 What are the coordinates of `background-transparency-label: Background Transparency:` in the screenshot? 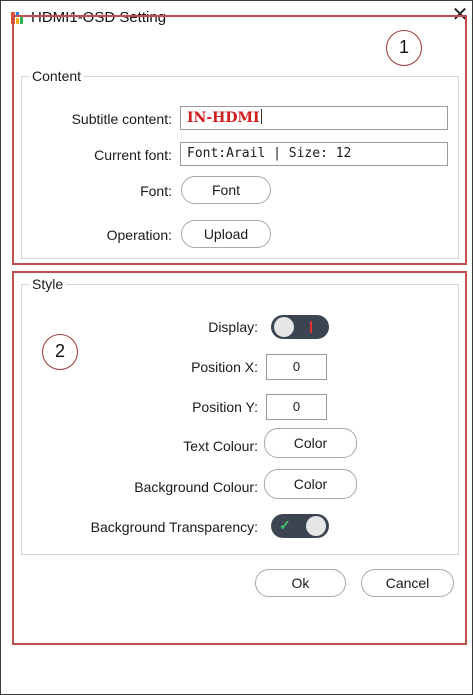 It's located at (174, 527).